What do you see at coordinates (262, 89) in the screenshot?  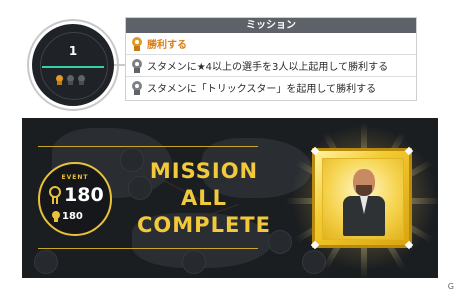 I see `mission-text: スタメンに「トリックスター」を起用して勝利する` at bounding box center [262, 89].